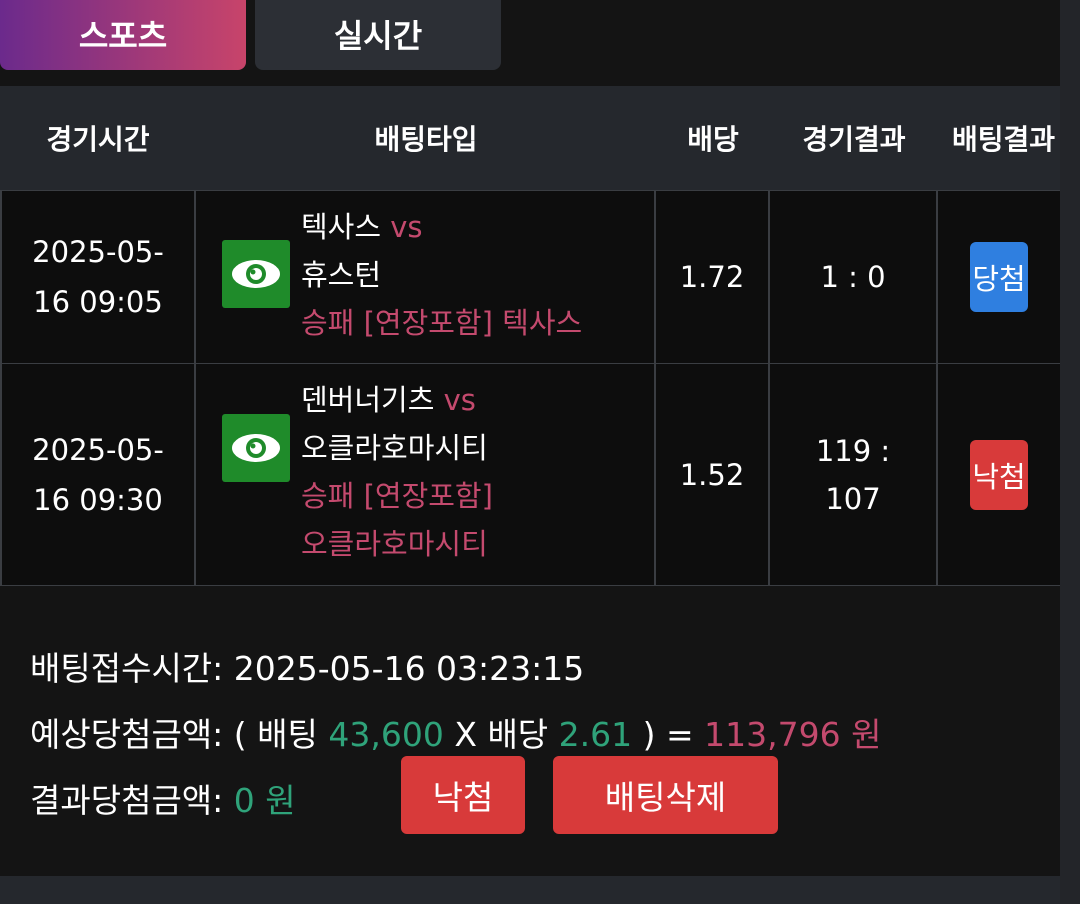 This screenshot has width=1080, height=904. Describe the element at coordinates (368, 400) in the screenshot. I see `home-team: 덴버너기츠` at that location.